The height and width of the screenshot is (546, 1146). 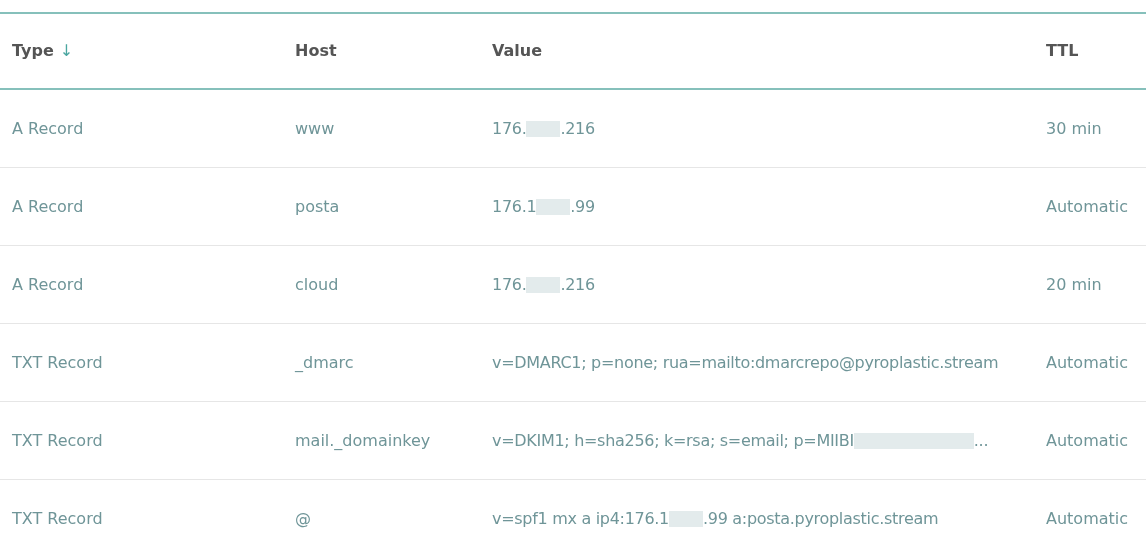 I want to click on table-cell-text: 176.1 .99, so click(x=544, y=206).